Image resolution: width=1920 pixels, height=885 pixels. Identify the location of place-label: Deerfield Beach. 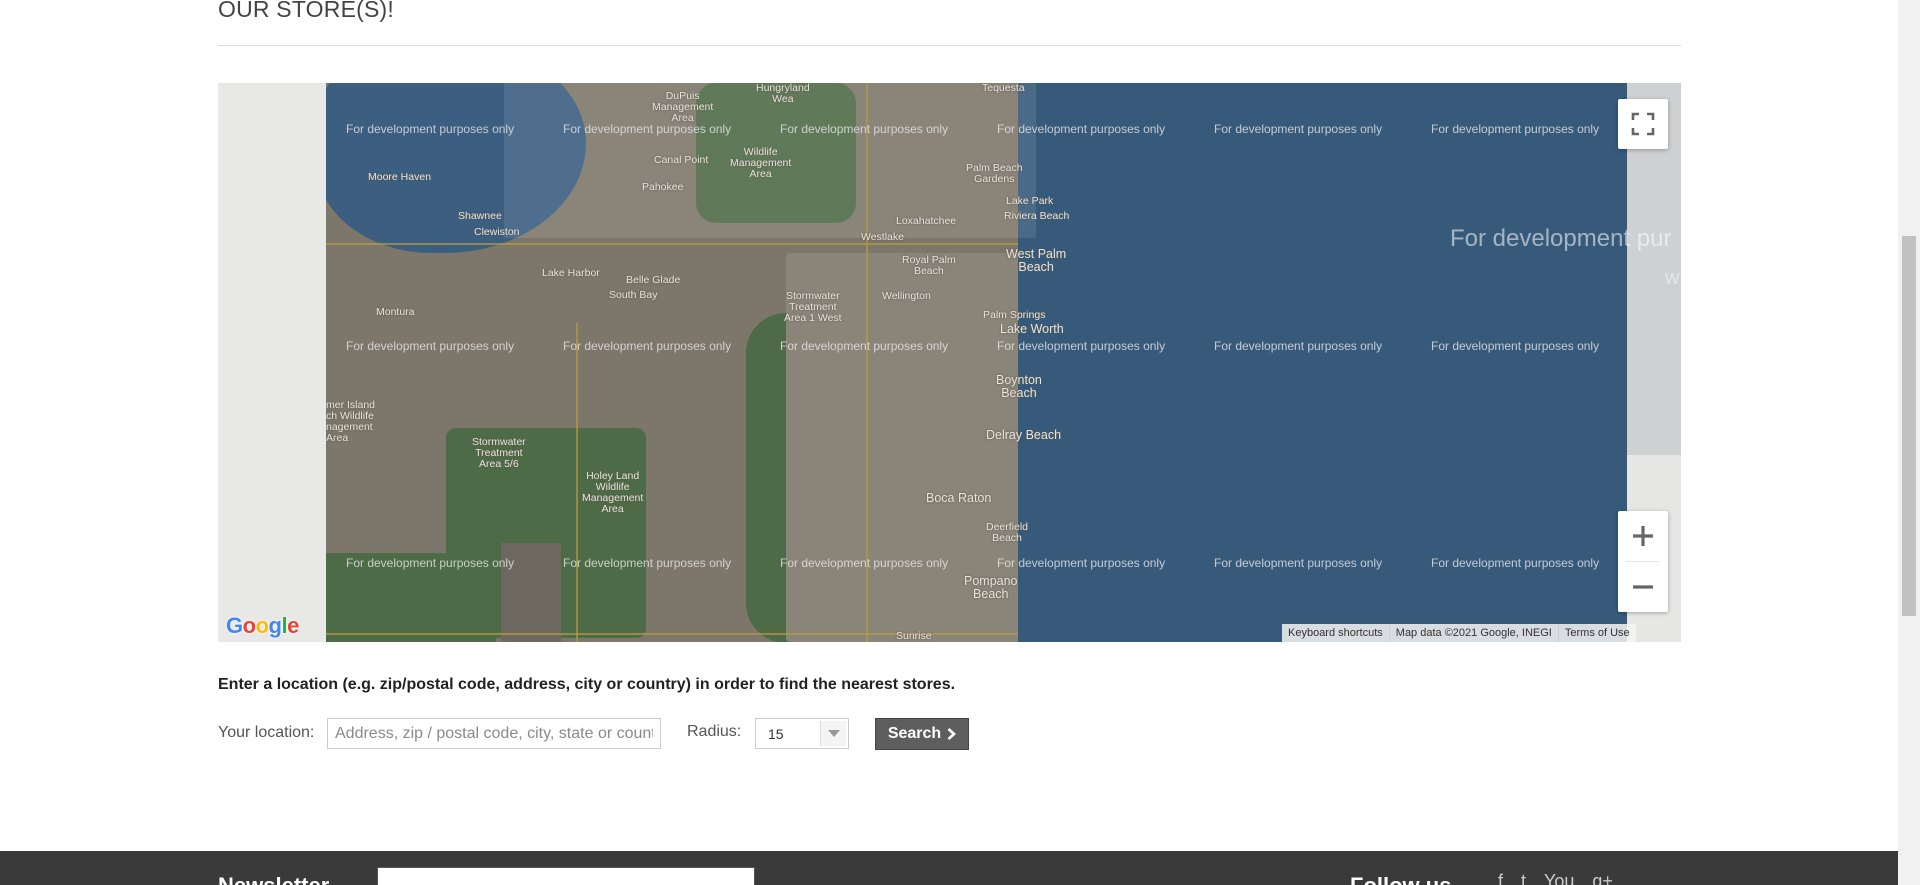
(1007, 532).